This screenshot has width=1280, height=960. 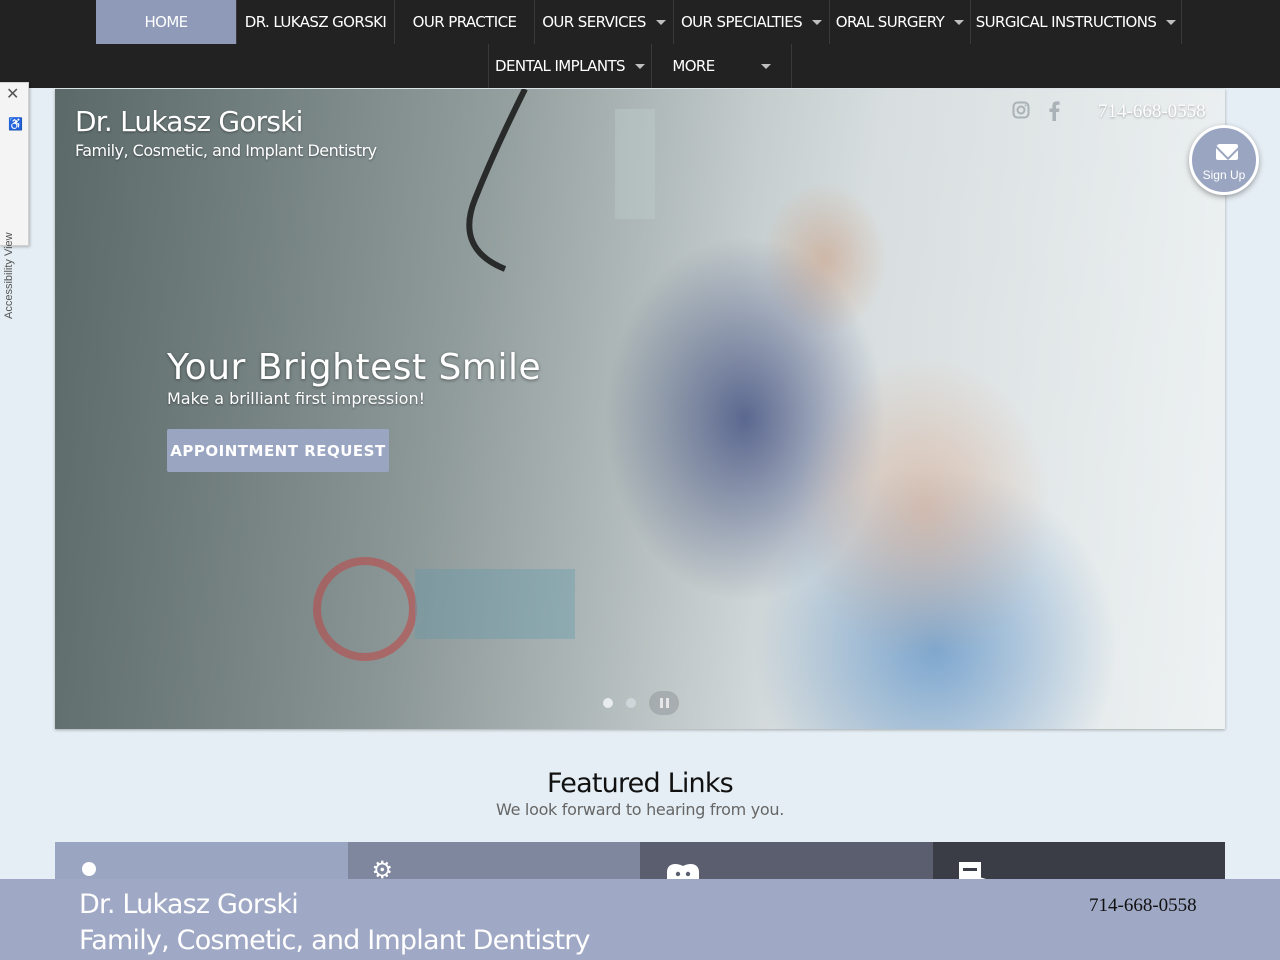 What do you see at coordinates (1143, 906) in the screenshot?
I see `footer-phone-link: 714-668-0558` at bounding box center [1143, 906].